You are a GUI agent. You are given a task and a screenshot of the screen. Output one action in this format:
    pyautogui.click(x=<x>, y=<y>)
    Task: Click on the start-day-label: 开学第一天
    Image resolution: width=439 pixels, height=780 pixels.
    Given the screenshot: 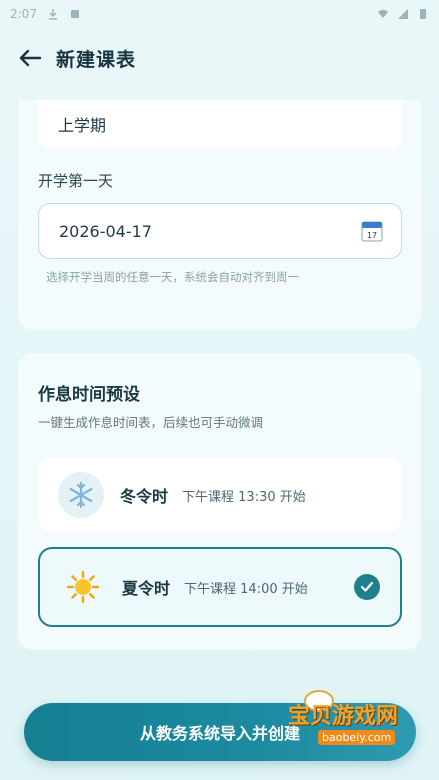 What is the action you would take?
    pyautogui.click(x=76, y=181)
    